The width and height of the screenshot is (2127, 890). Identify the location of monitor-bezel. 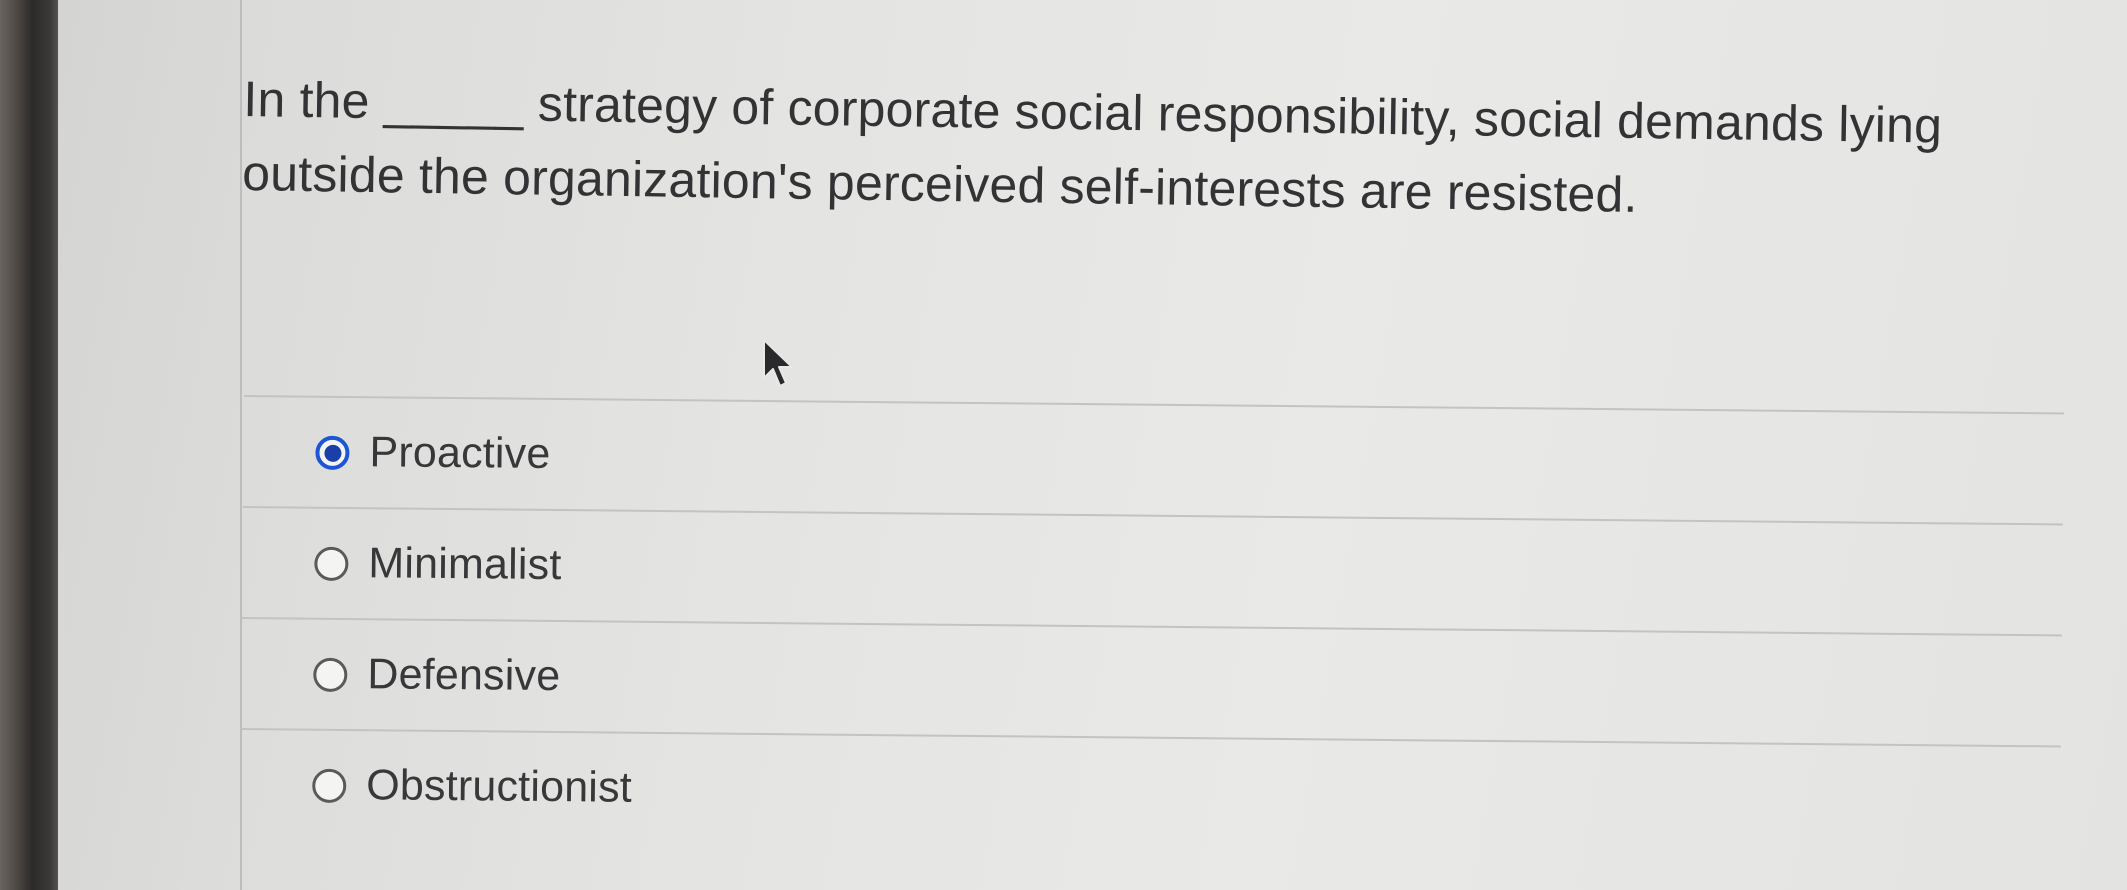
(29, 445).